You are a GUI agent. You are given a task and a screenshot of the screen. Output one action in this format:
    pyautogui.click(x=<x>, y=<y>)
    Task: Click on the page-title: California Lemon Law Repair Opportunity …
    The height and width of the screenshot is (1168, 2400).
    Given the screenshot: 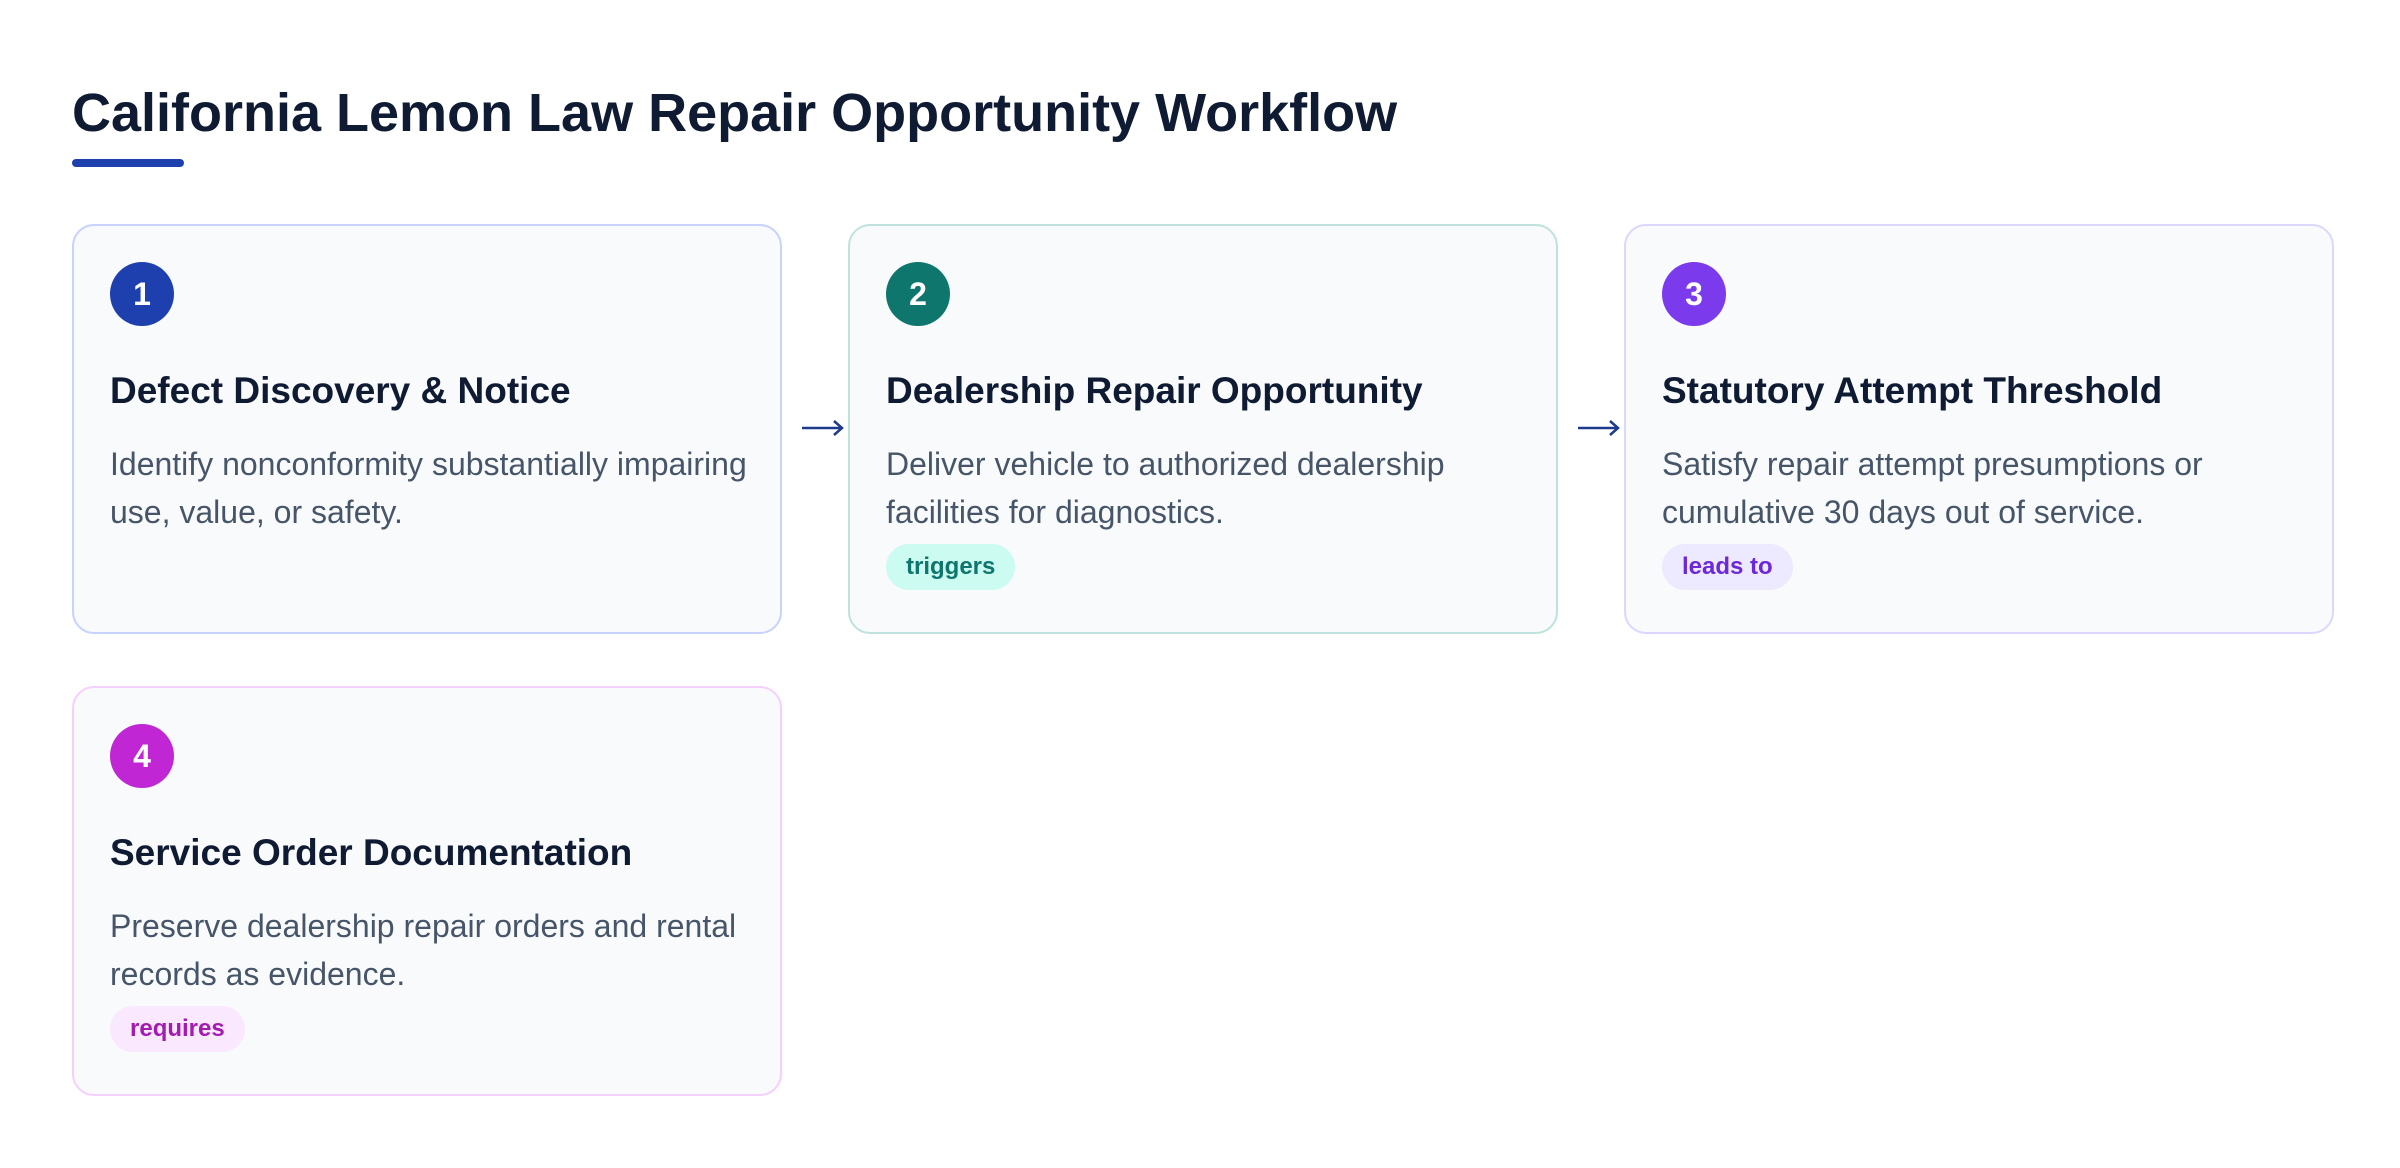 What is the action you would take?
    pyautogui.click(x=735, y=113)
    